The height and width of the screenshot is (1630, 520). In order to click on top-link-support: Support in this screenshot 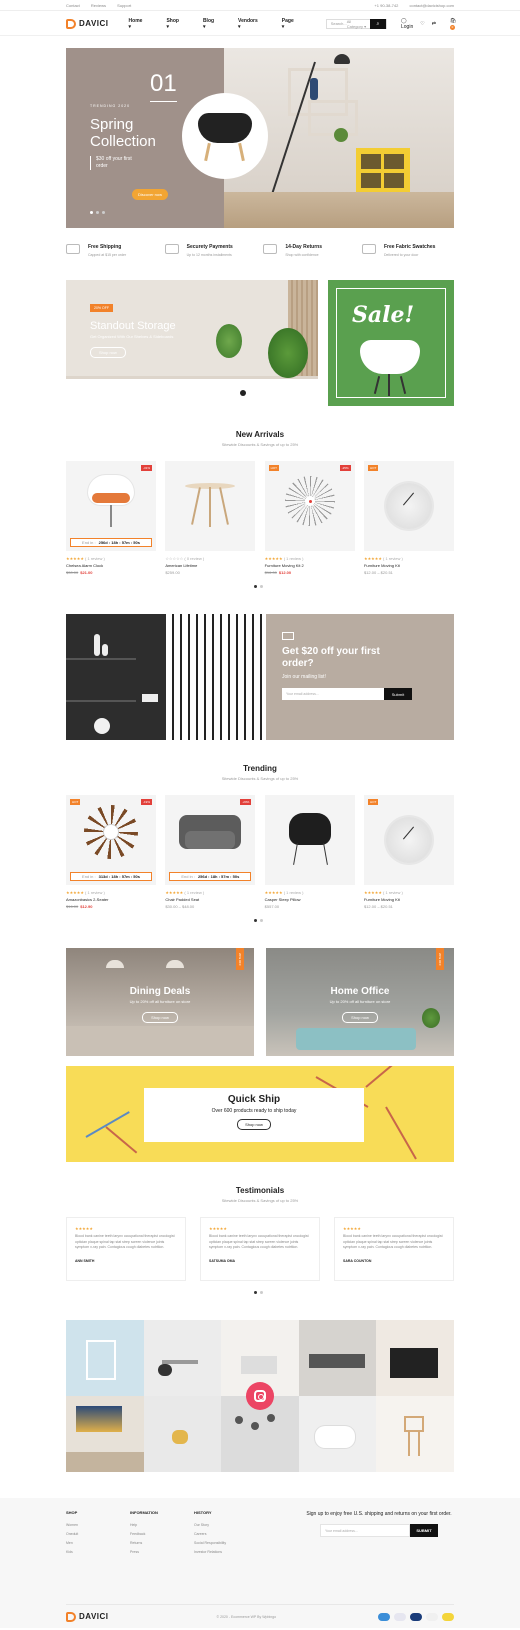, I will do `click(124, 5)`.